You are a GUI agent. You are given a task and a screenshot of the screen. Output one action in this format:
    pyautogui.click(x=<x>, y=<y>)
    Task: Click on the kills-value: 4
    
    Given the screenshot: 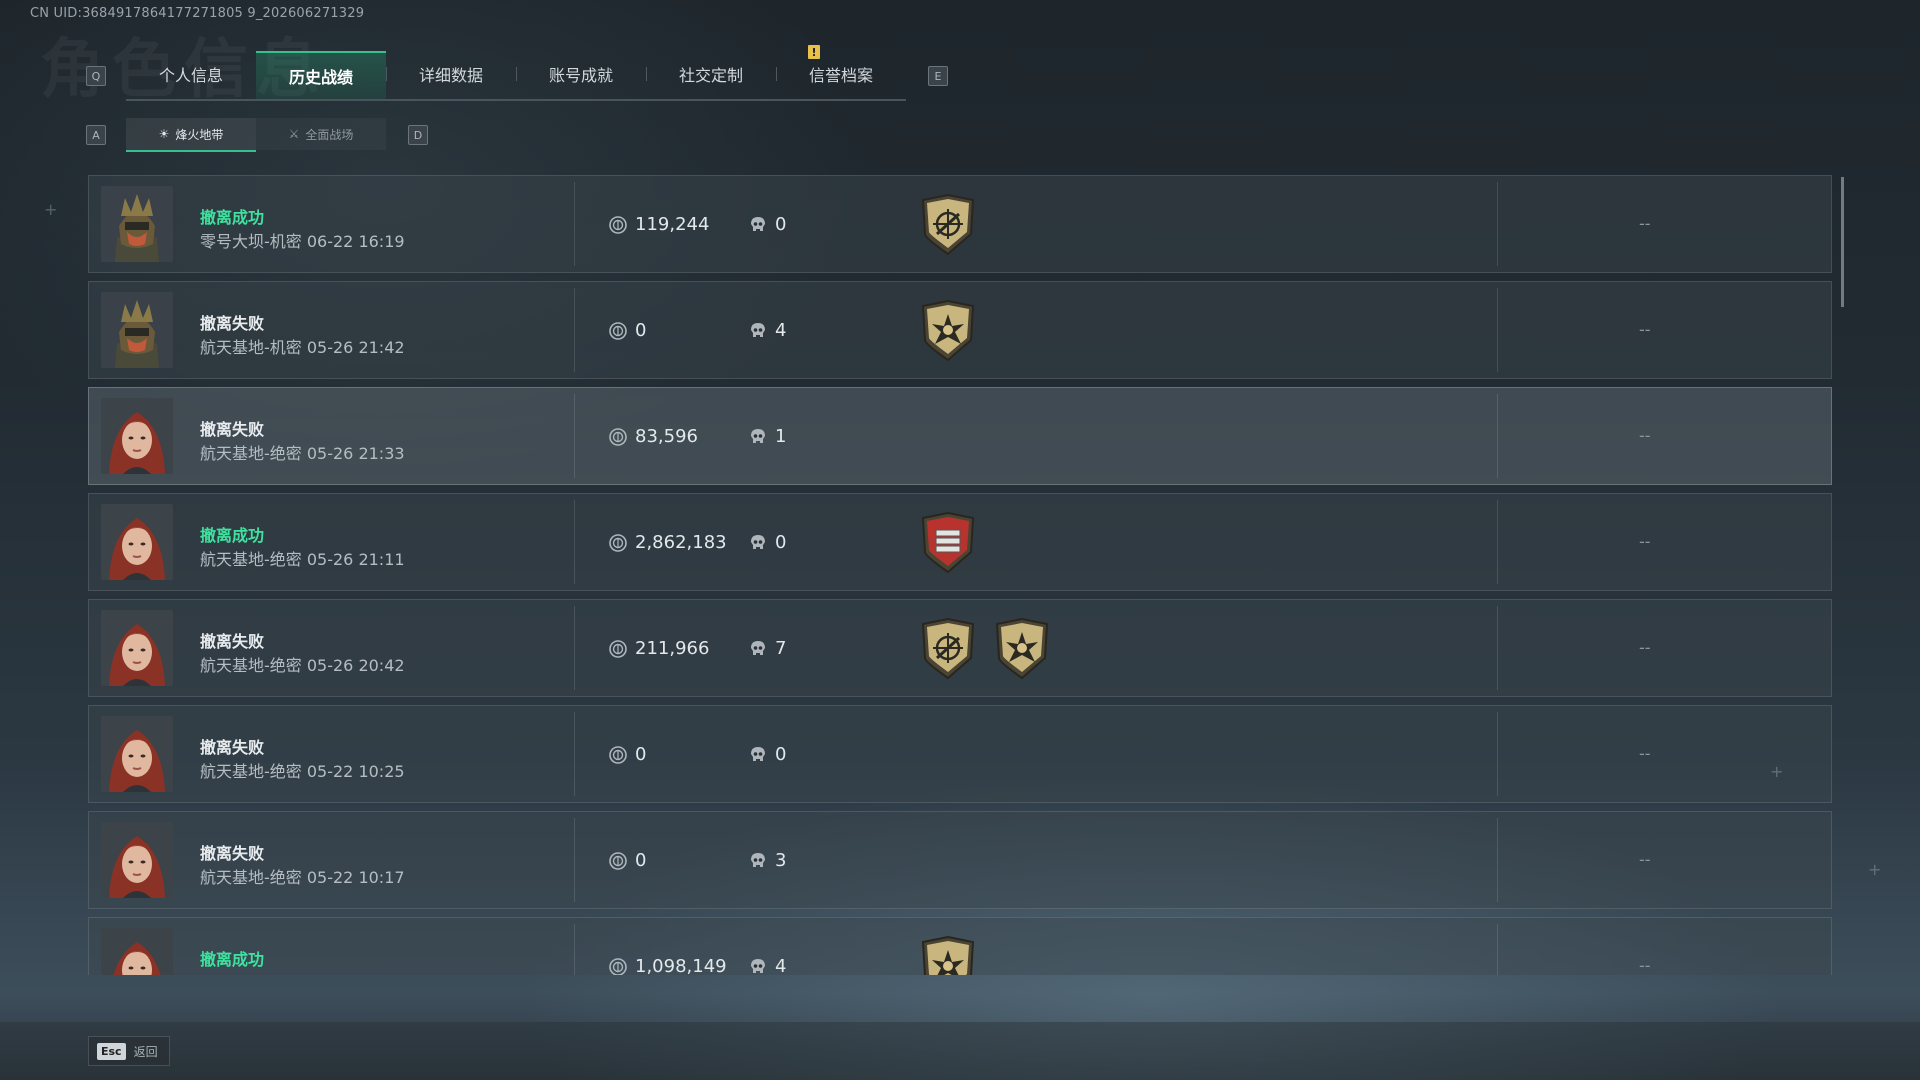 What is the action you would take?
    pyautogui.click(x=781, y=965)
    